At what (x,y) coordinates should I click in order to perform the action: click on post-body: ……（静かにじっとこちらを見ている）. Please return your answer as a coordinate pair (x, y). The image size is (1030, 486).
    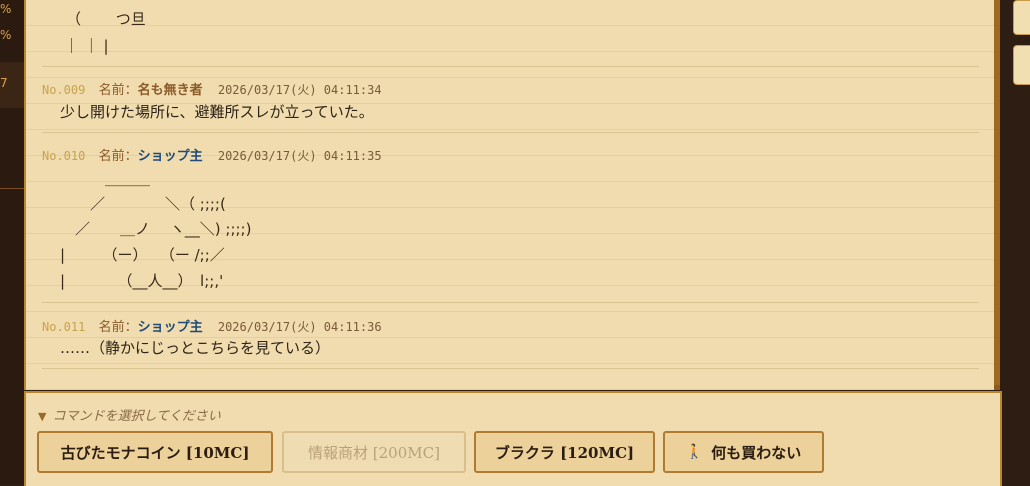
    Looking at the image, I should click on (195, 348).